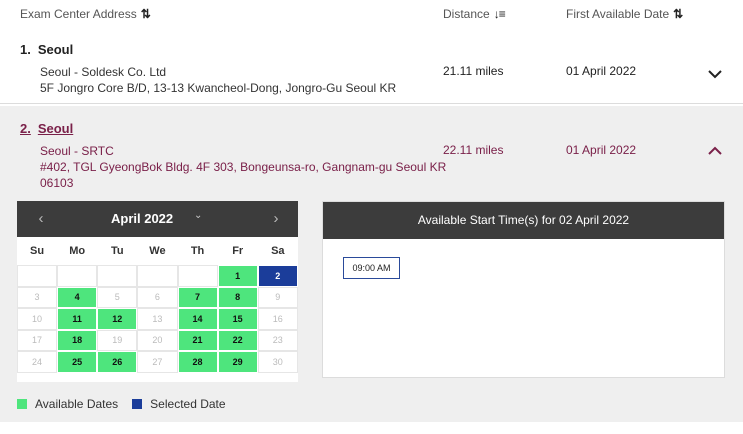 The width and height of the screenshot is (743, 434). Describe the element at coordinates (715, 74) in the screenshot. I see `chevron-down-icon` at that location.